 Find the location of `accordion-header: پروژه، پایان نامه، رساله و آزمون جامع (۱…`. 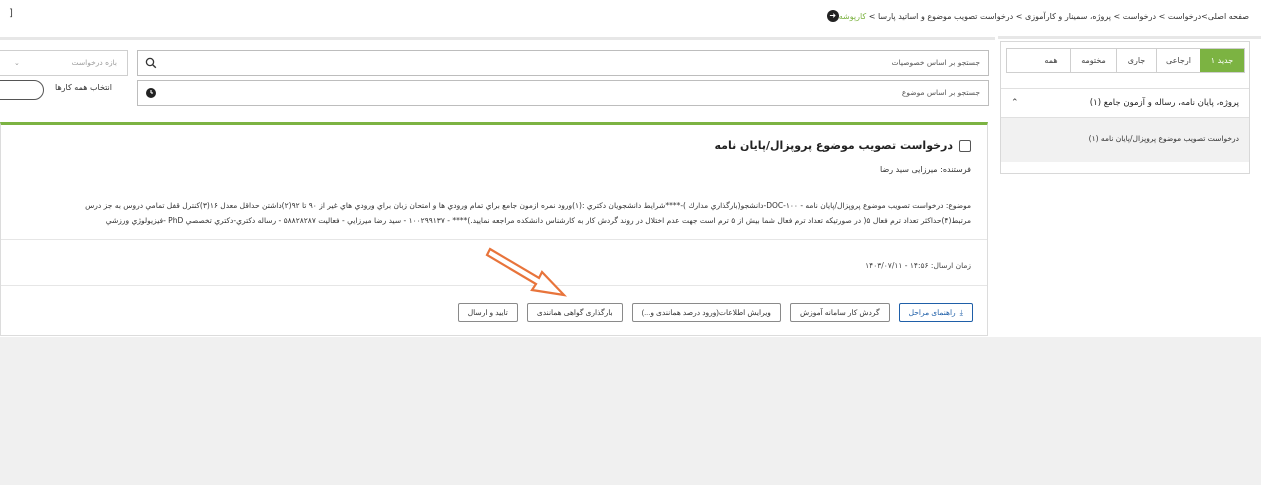

accordion-header: پروژه، پایان نامه، رساله و آزمون جامع (۱… is located at coordinates (1125, 103).